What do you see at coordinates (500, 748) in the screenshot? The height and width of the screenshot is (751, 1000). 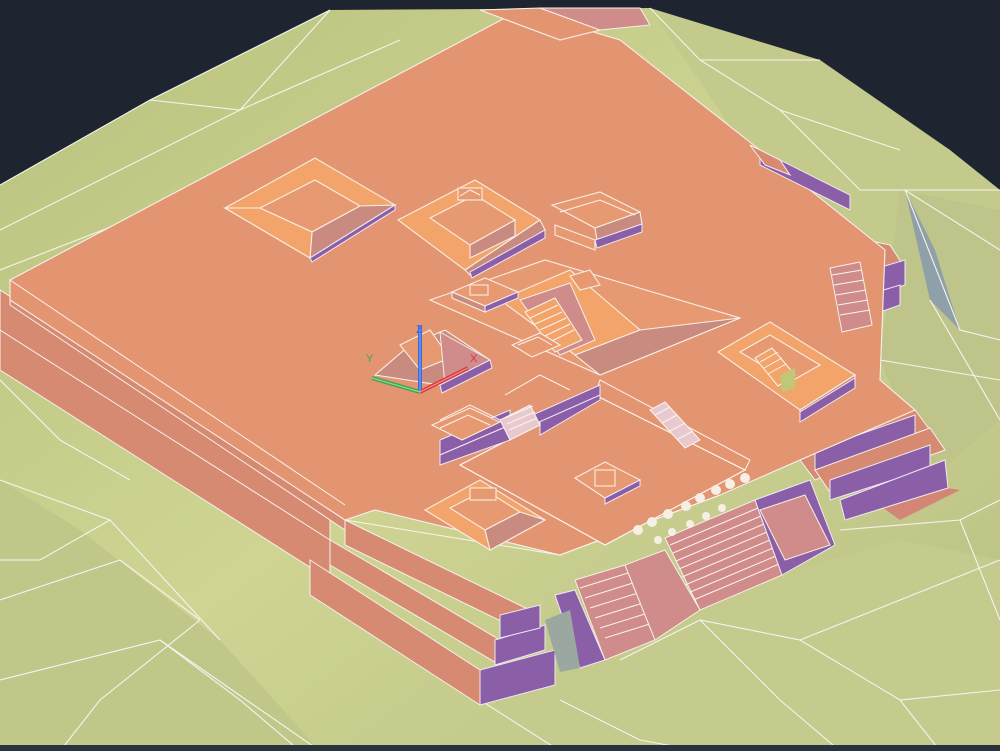 I see `viewport-bottom-edge` at bounding box center [500, 748].